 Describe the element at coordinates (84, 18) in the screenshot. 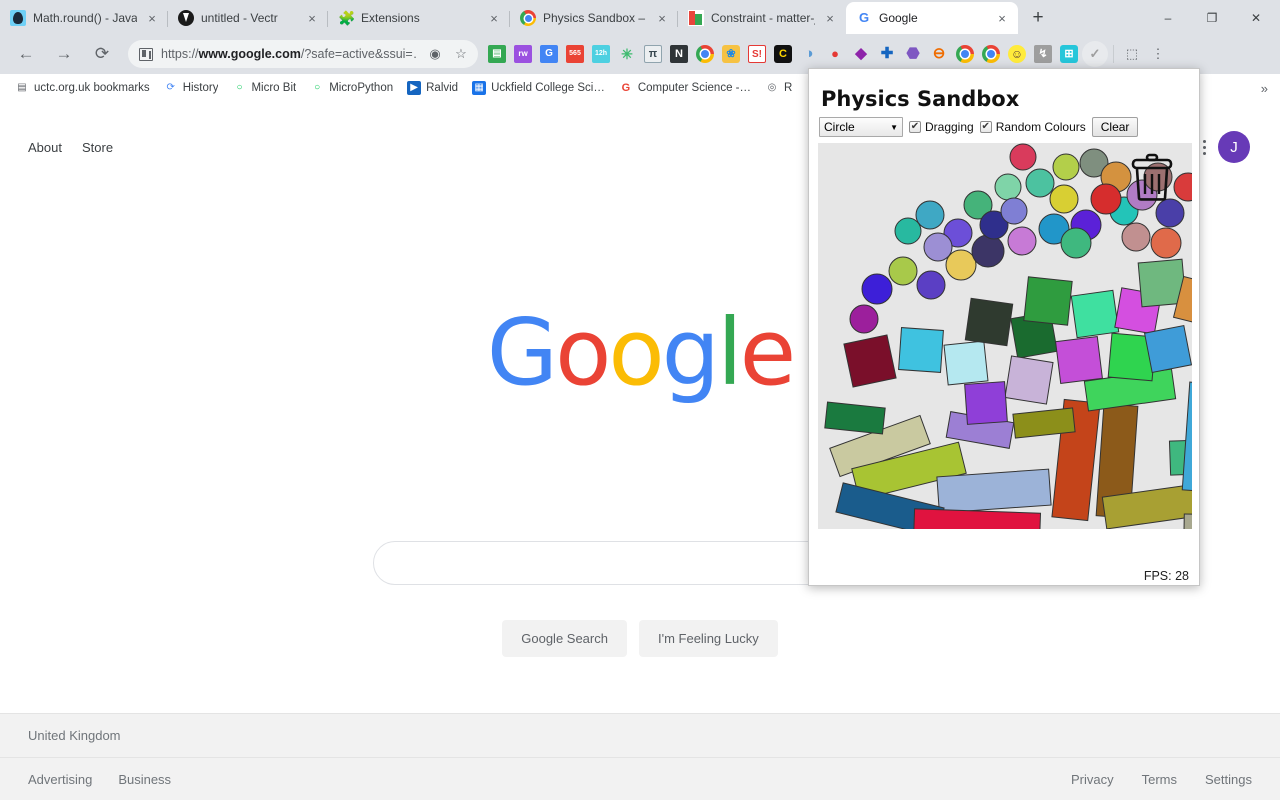

I see `tab-math-round: Math.round() - JavaScrip ×` at that location.